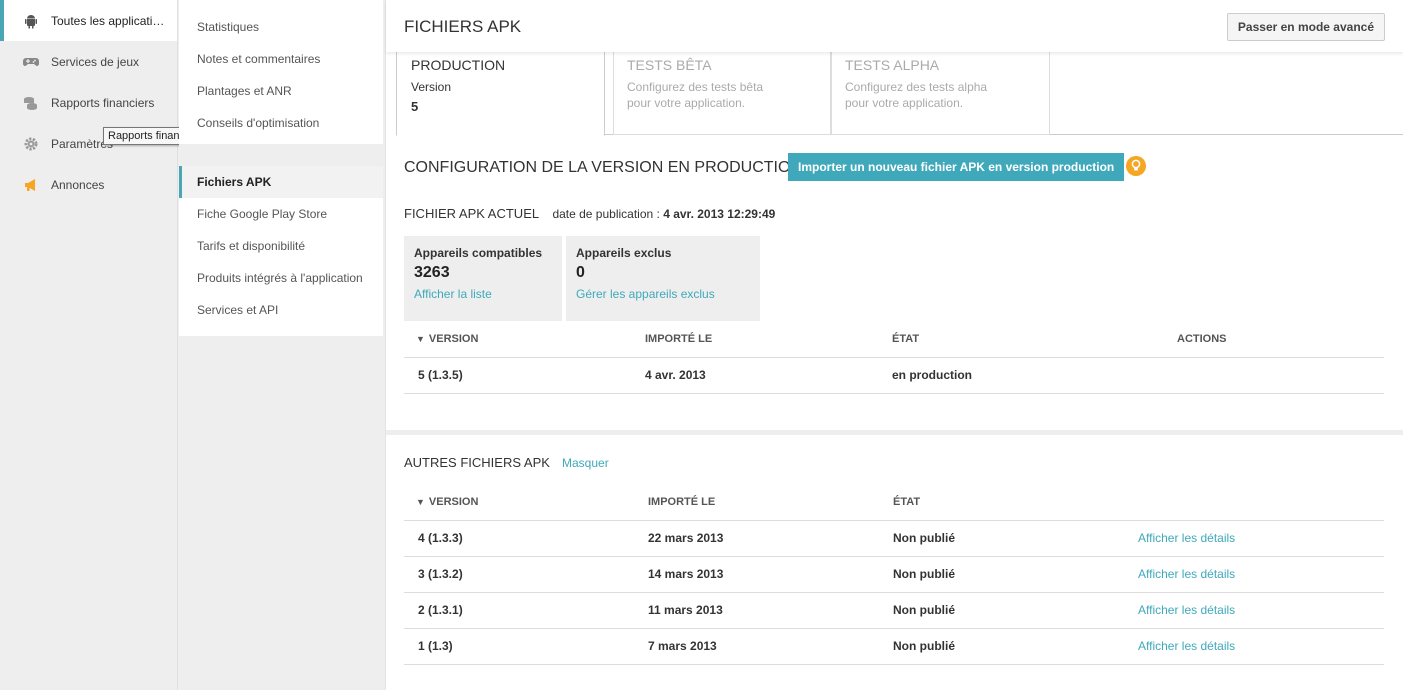 The height and width of the screenshot is (690, 1403). I want to click on subnav-bottom, so click(281, 513).